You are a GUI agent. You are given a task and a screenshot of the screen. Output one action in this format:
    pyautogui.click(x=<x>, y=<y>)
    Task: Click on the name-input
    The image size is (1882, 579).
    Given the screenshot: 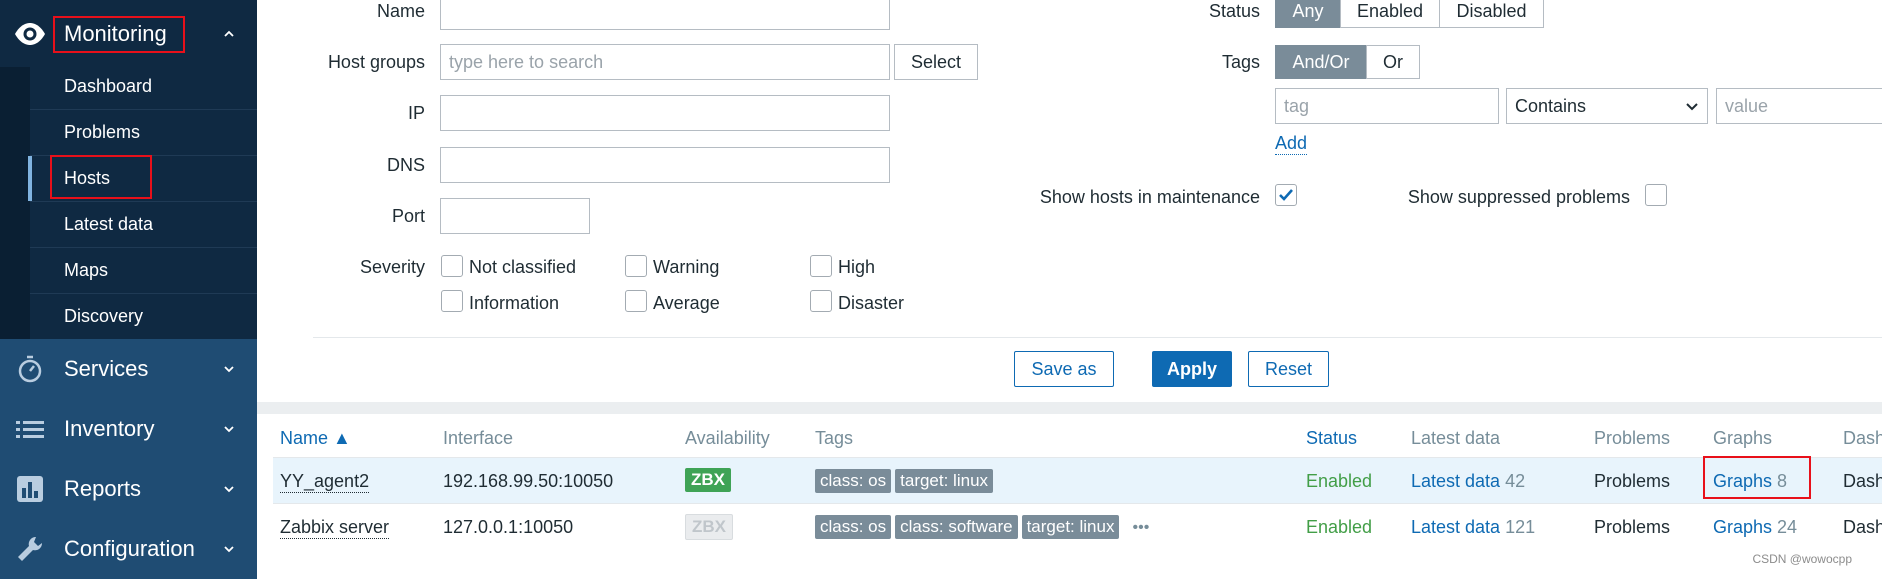 What is the action you would take?
    pyautogui.click(x=665, y=15)
    